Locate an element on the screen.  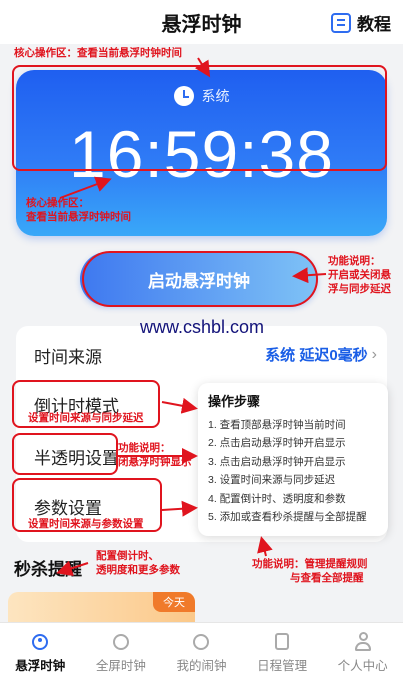
arrow-config is located at coordinates (72, 568).